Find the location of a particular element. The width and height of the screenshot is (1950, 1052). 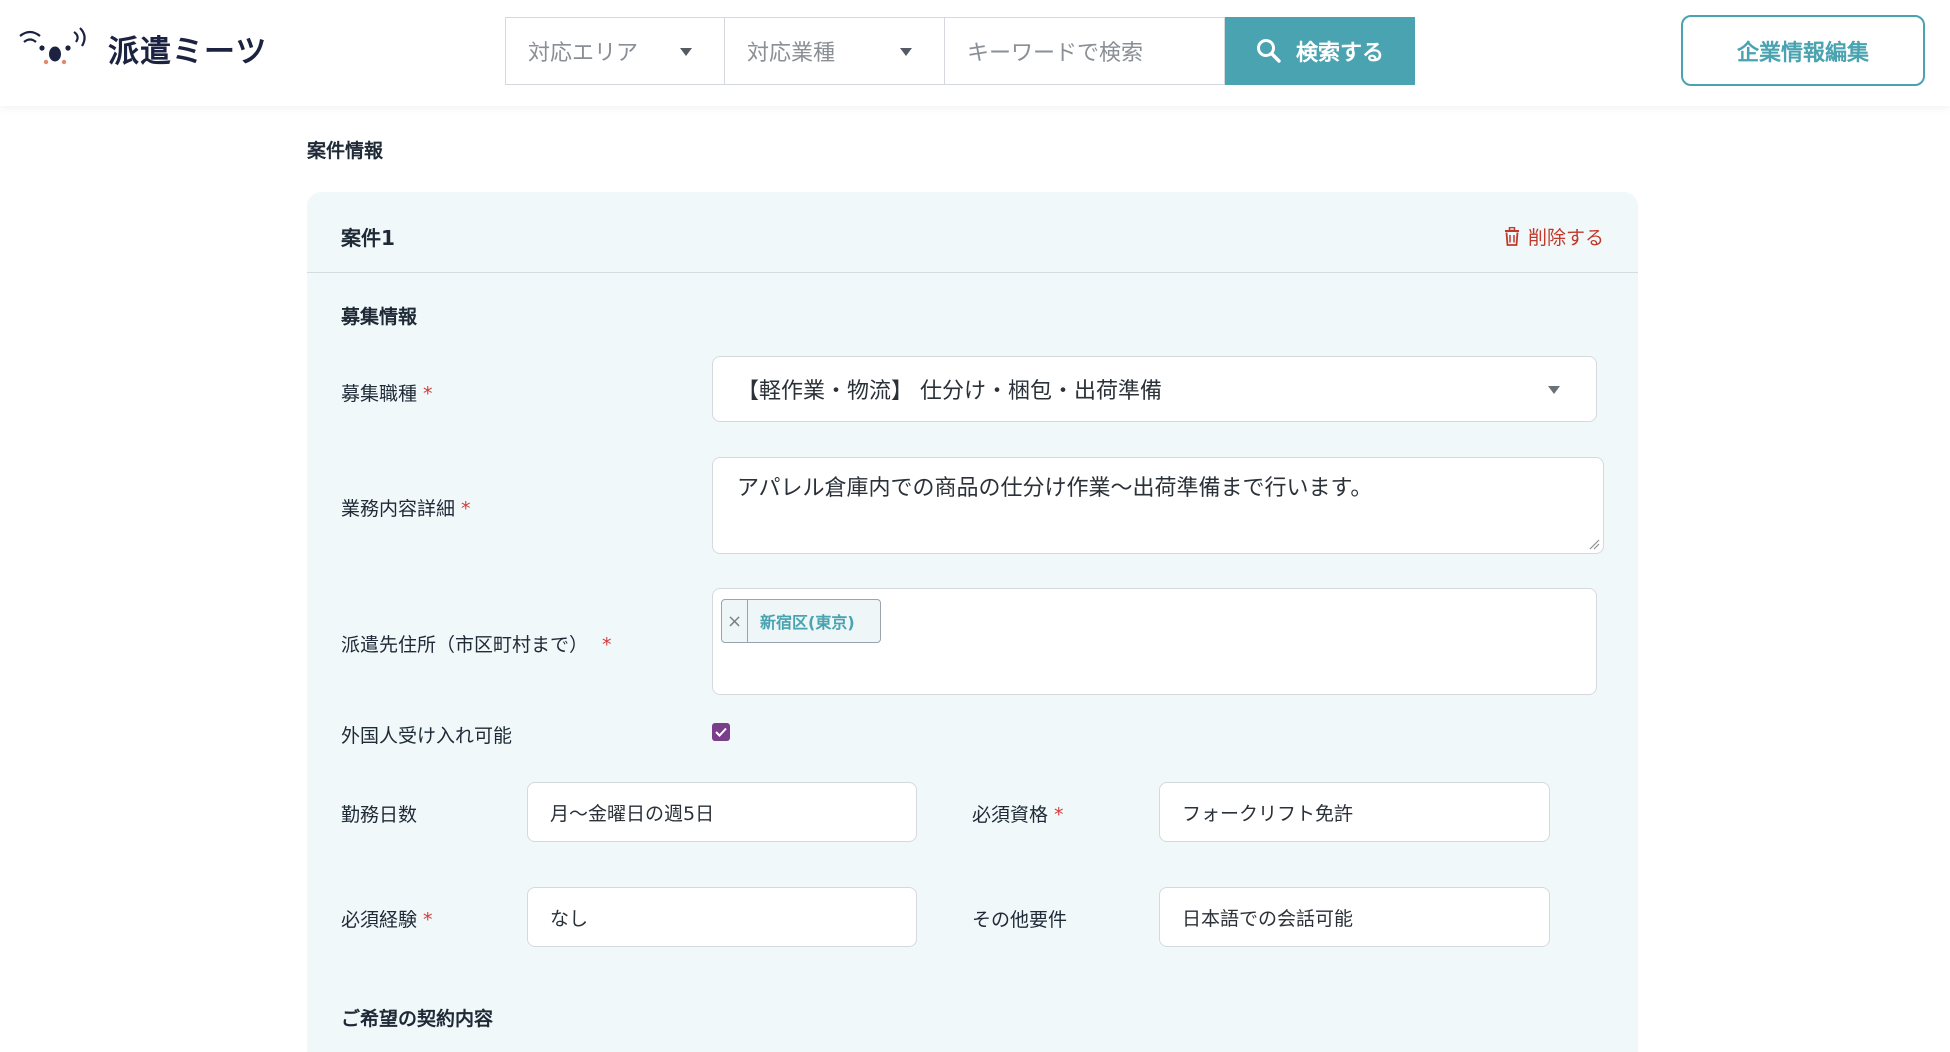

job-detail-label-text: 業務内容詳細 is located at coordinates (398, 509).